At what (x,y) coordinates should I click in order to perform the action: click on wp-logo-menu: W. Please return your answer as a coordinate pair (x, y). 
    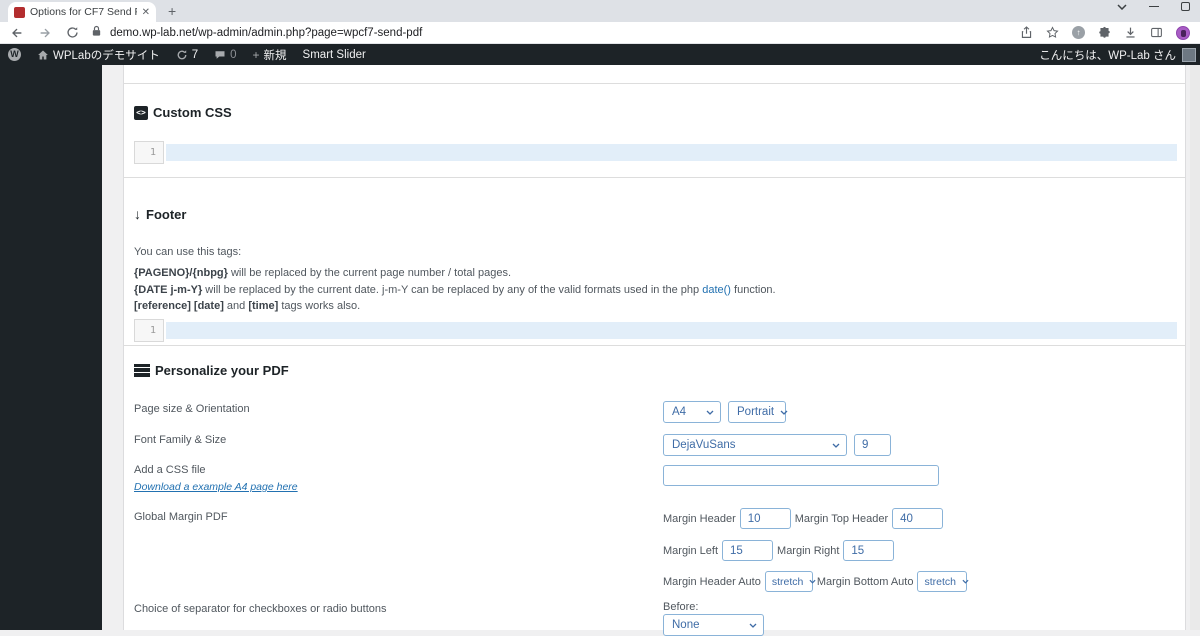
    Looking at the image, I should click on (14, 54).